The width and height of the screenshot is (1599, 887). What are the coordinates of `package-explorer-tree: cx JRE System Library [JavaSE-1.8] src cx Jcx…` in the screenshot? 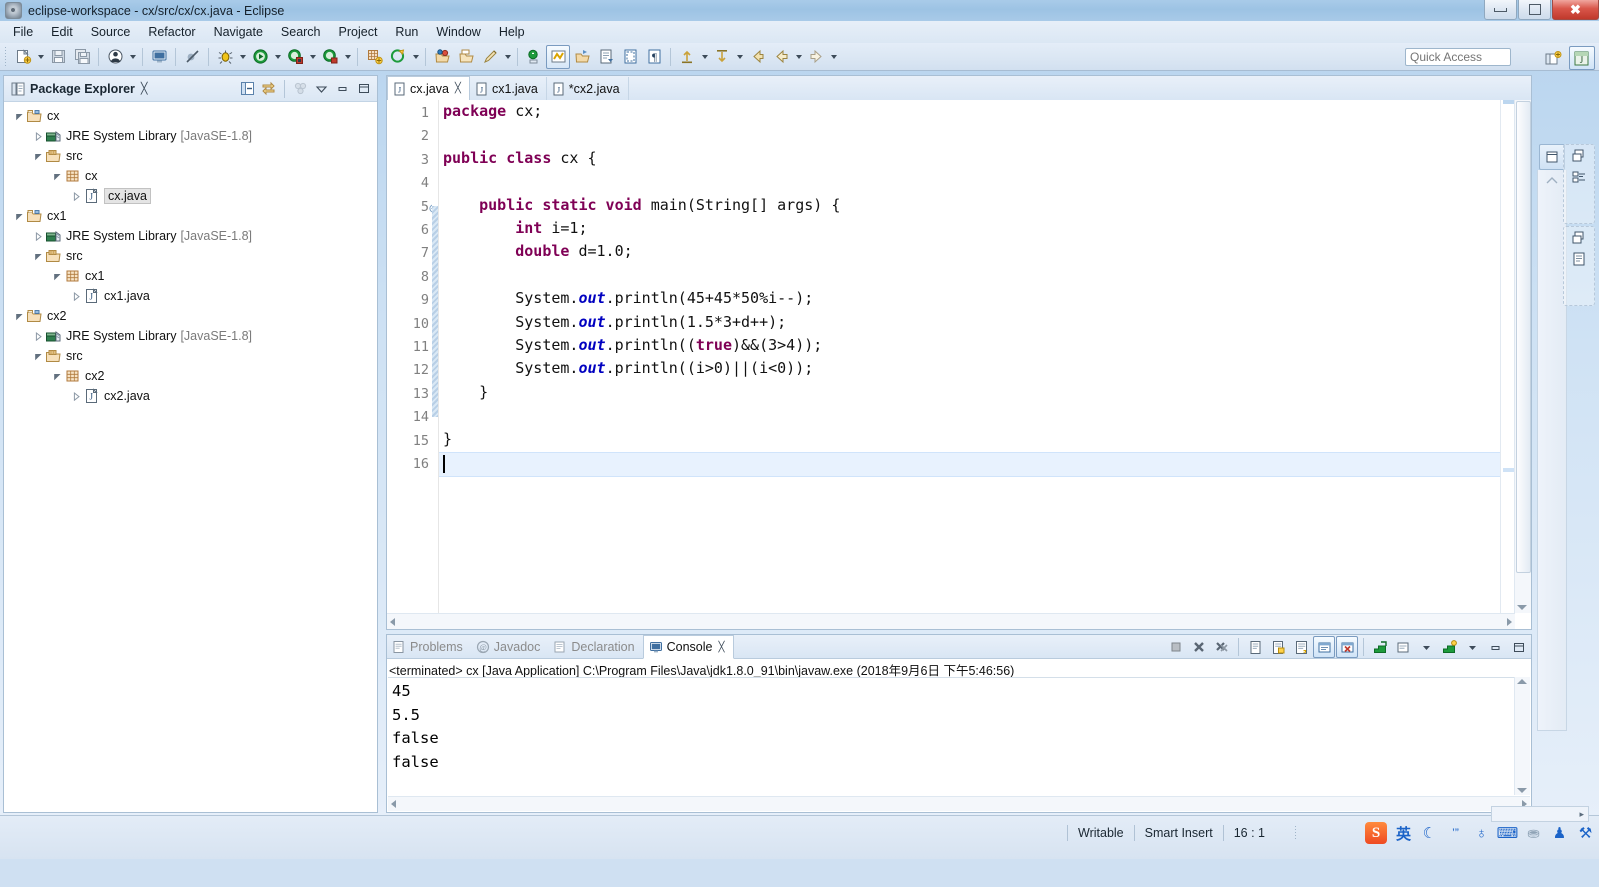 It's located at (190, 254).